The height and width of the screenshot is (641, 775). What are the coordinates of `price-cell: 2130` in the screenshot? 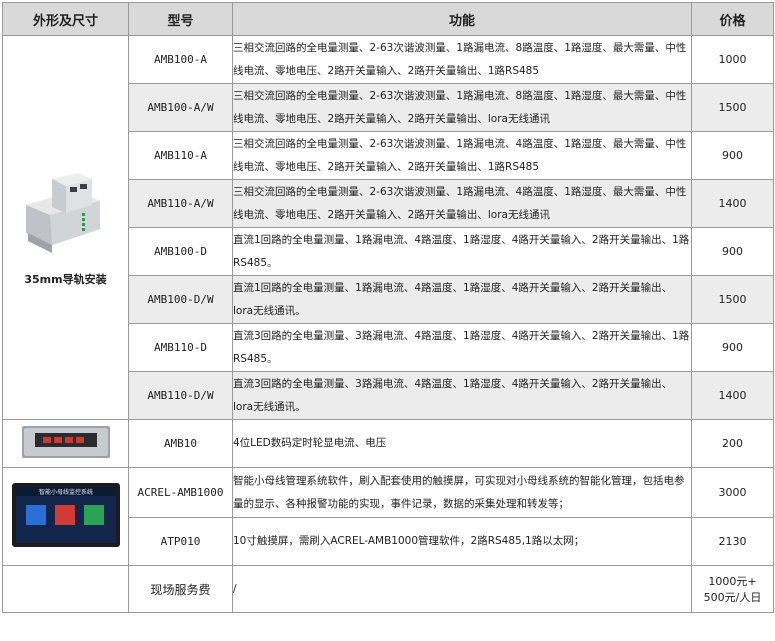 It's located at (732, 541).